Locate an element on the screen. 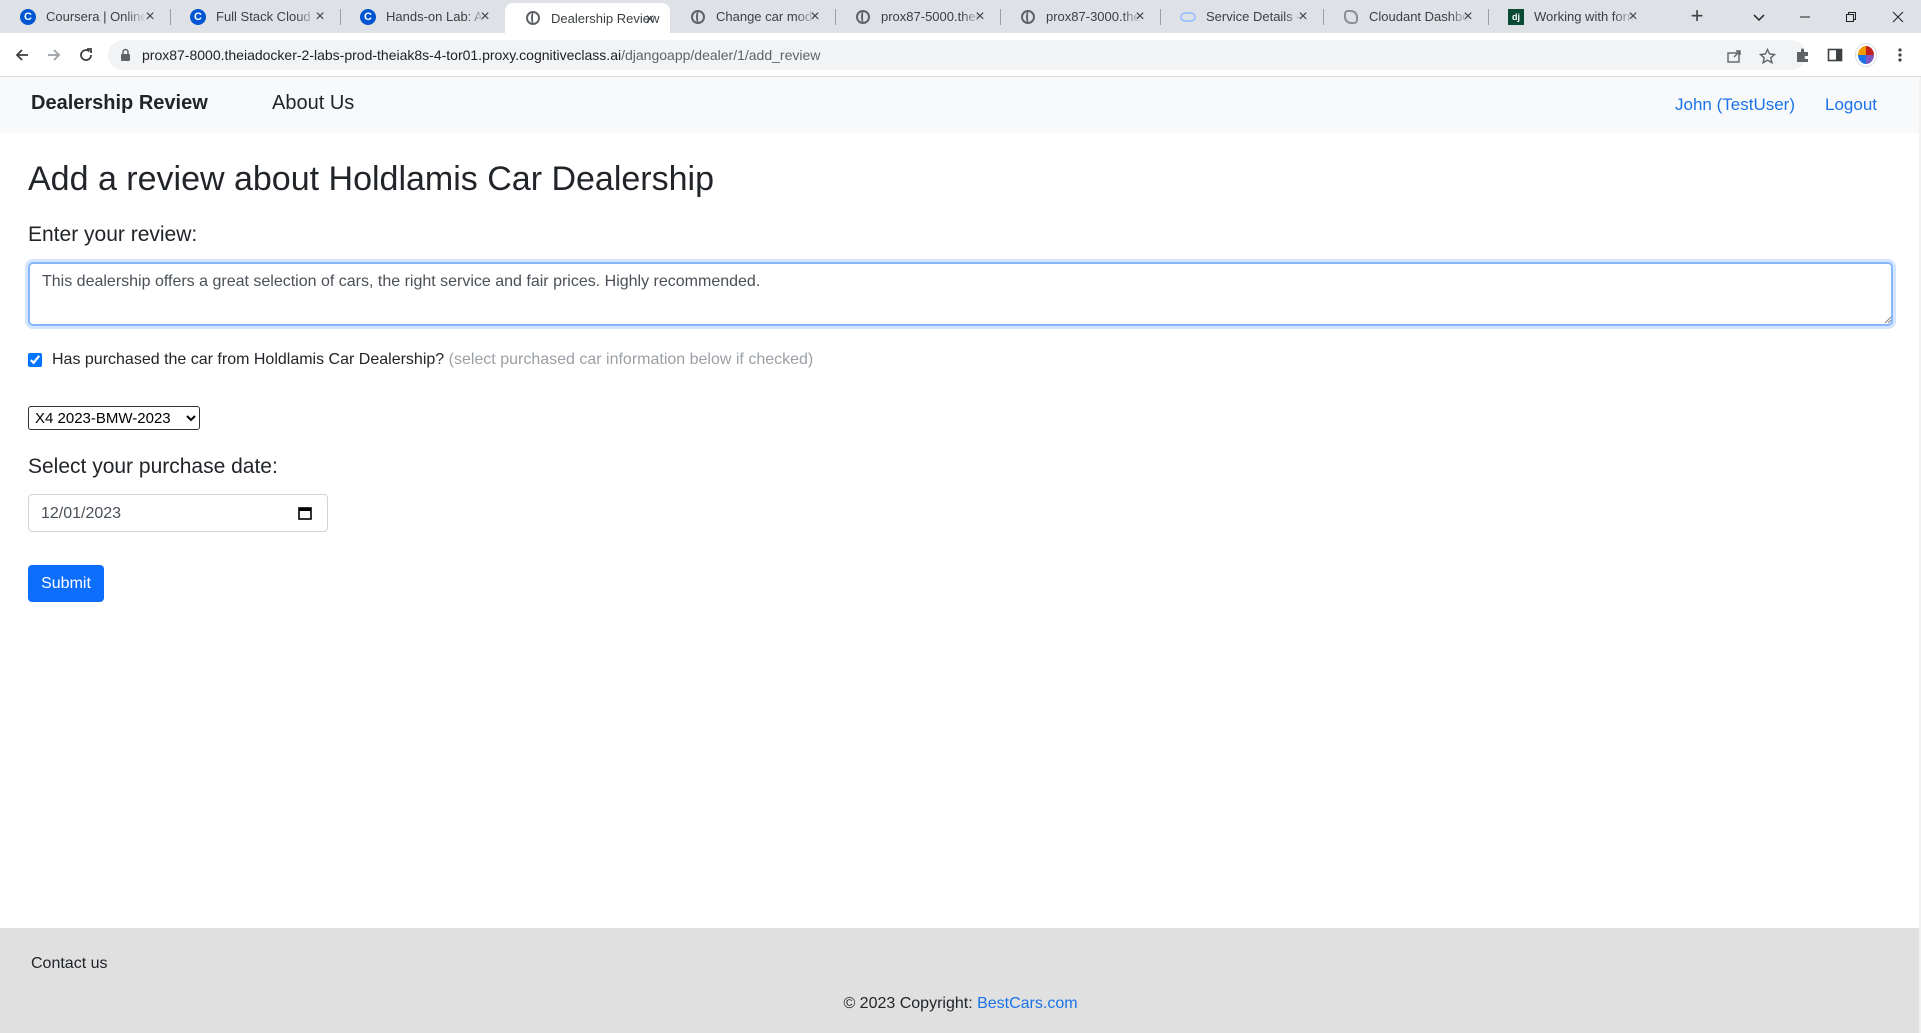 This screenshot has width=1921, height=1033. purchase-checkbox is located at coordinates (35, 360).